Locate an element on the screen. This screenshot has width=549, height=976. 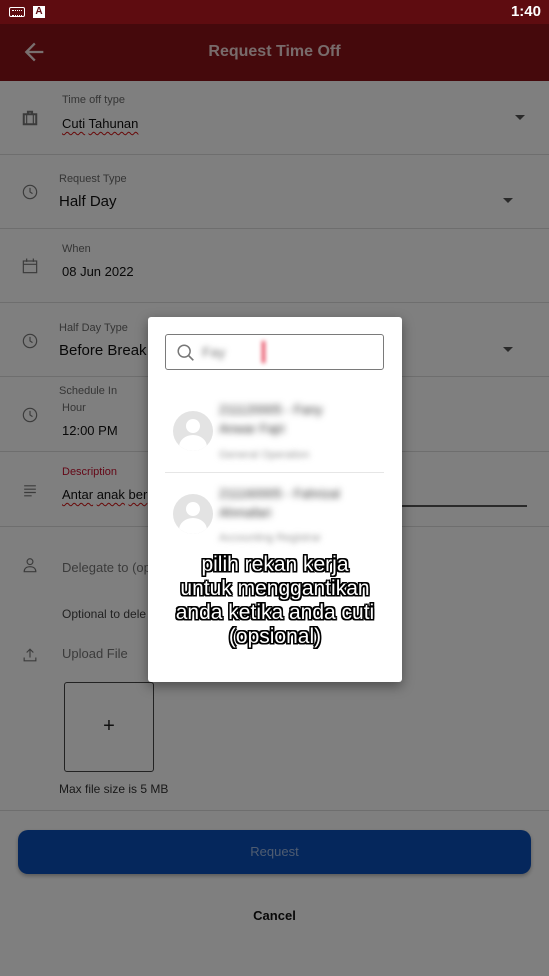
person-name: 211120005 - Fany Anwar Fajri is located at coordinates (271, 419).